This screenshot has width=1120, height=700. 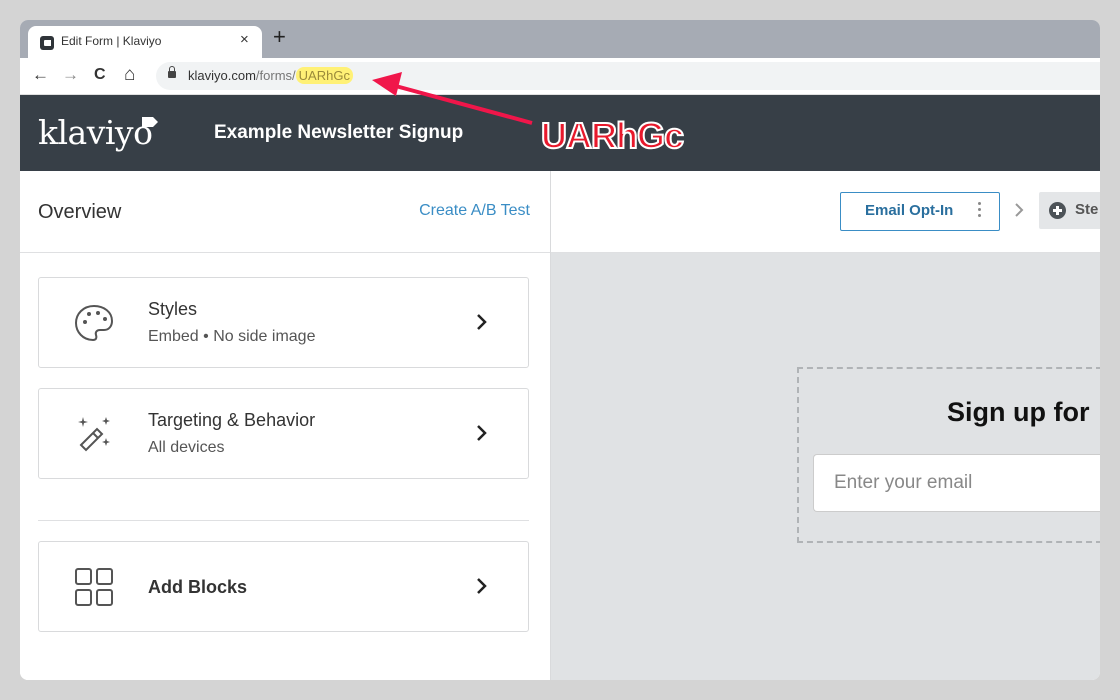 What do you see at coordinates (80, 212) in the screenshot?
I see `overview-title: Overview` at bounding box center [80, 212].